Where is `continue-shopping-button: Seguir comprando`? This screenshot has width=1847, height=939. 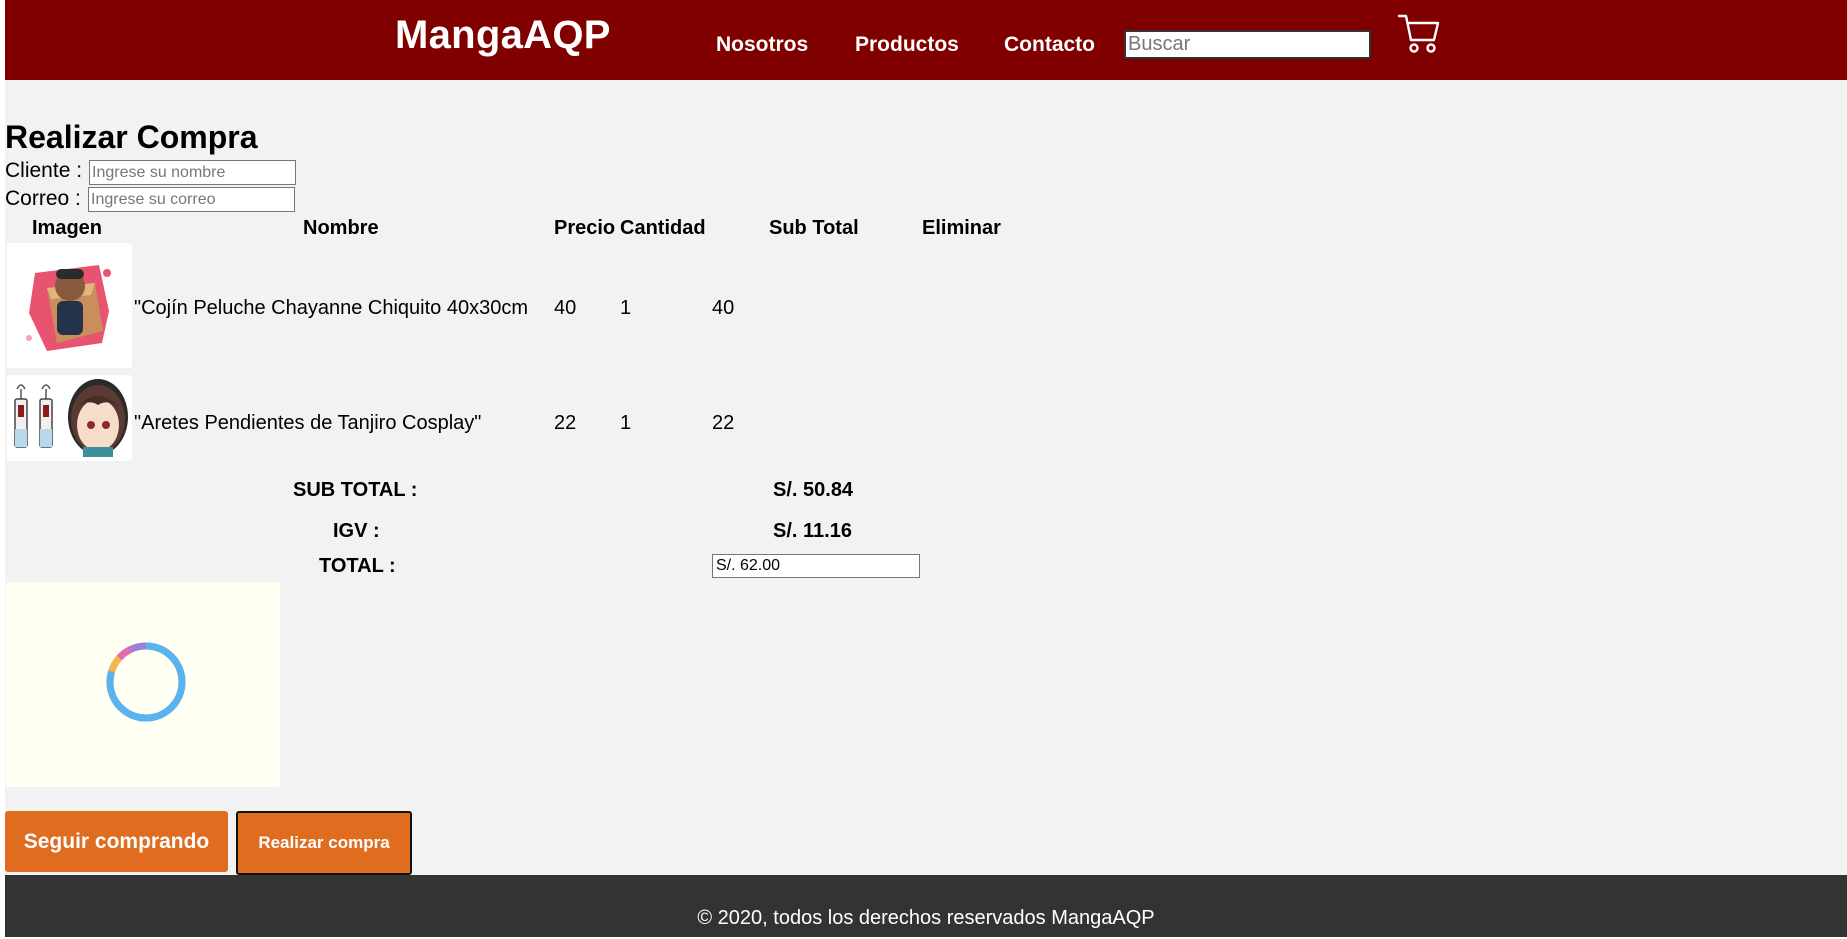 continue-shopping-button: Seguir comprando is located at coordinates (116, 841).